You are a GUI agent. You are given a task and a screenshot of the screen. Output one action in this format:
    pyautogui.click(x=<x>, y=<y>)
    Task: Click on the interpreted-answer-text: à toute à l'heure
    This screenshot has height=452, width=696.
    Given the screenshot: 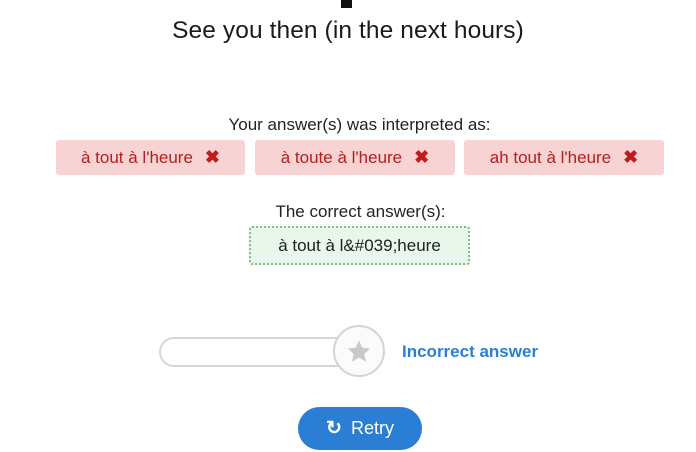 What is the action you would take?
    pyautogui.click(x=341, y=157)
    